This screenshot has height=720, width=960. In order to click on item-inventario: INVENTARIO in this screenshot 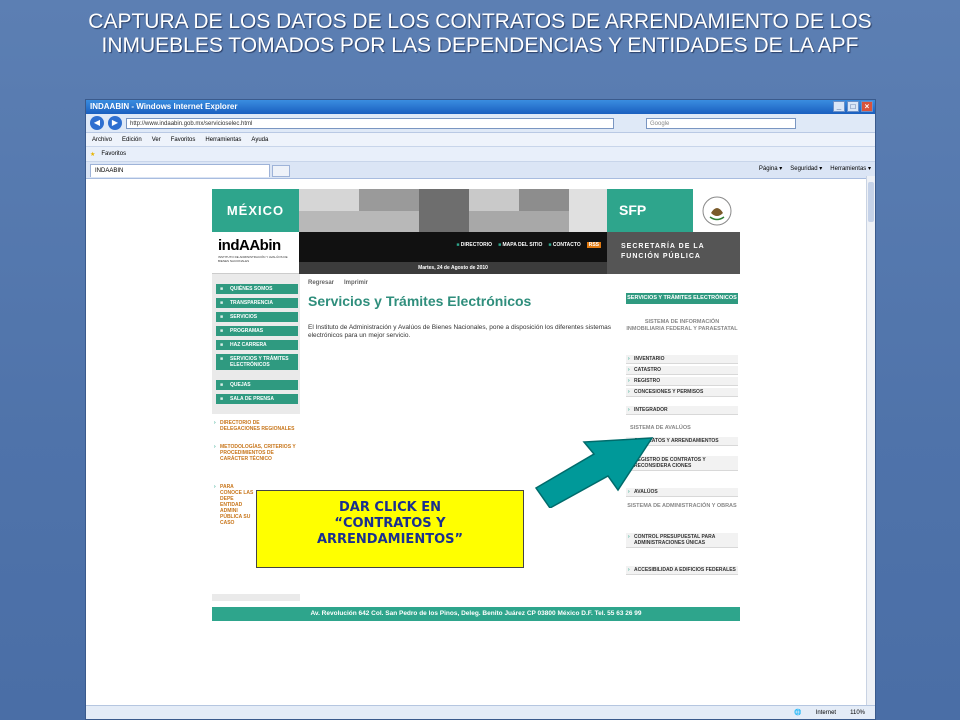, I will do `click(682, 359)`.